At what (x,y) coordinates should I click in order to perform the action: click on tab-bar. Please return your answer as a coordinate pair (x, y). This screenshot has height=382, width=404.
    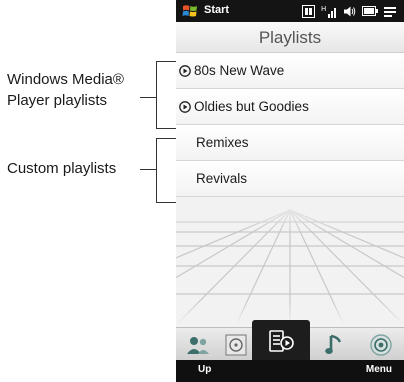
    Looking at the image, I should click on (290, 340).